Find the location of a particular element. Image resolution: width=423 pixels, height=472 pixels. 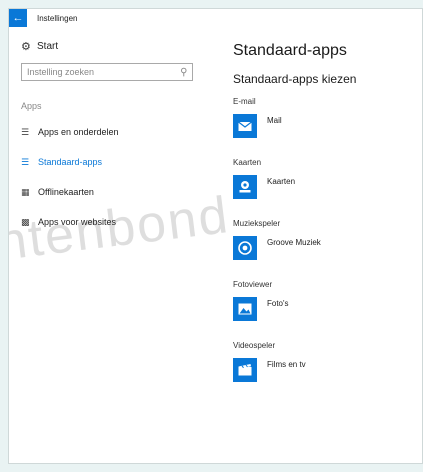

section-subtitle: Standaard-apps kiezen is located at coordinates (295, 79).